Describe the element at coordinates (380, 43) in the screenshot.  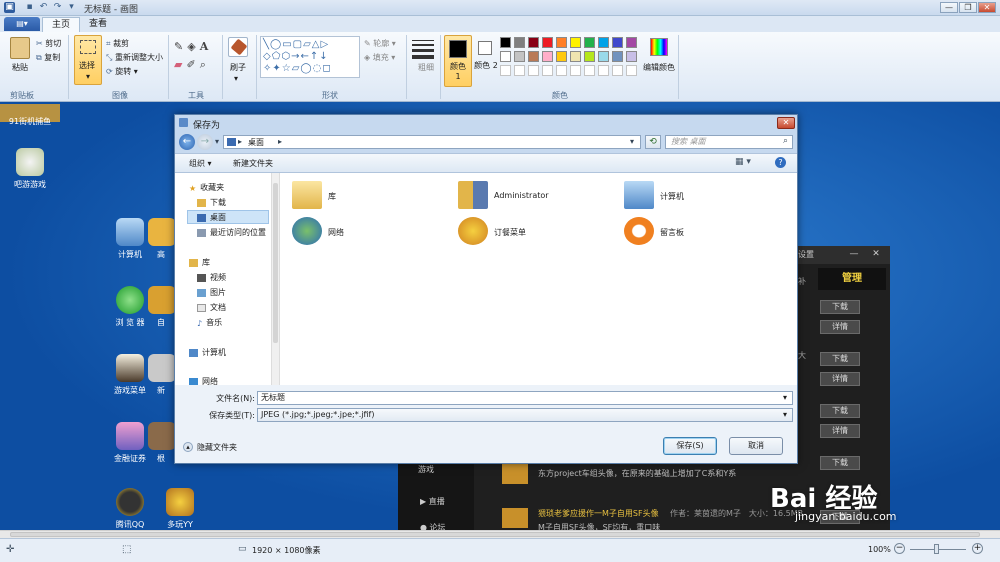
I see `outline-button: ✎ 轮廓 ▾` at that location.